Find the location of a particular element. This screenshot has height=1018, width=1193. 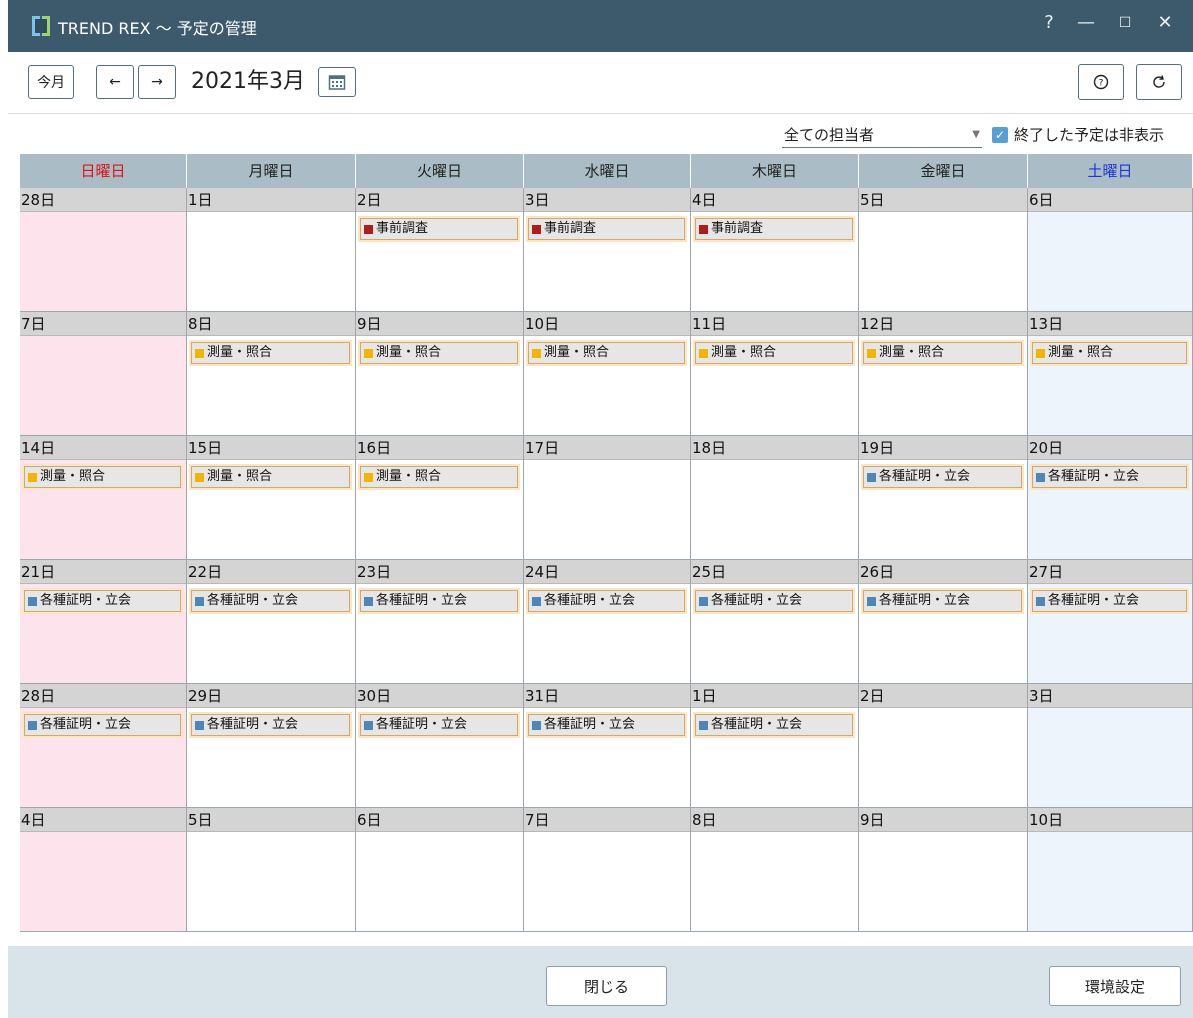

day-cell: 17日 is located at coordinates (607, 498).